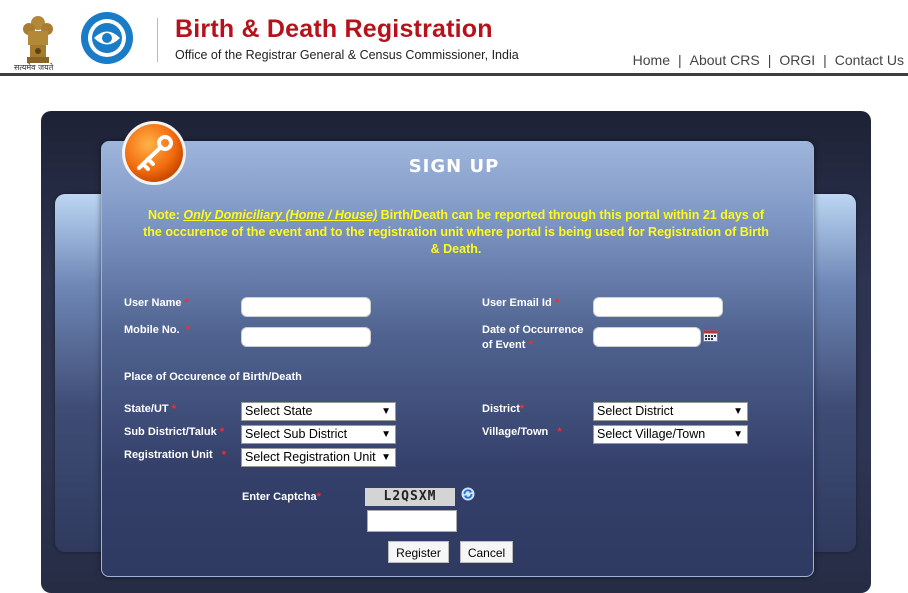  I want to click on header-divider, so click(157, 40).